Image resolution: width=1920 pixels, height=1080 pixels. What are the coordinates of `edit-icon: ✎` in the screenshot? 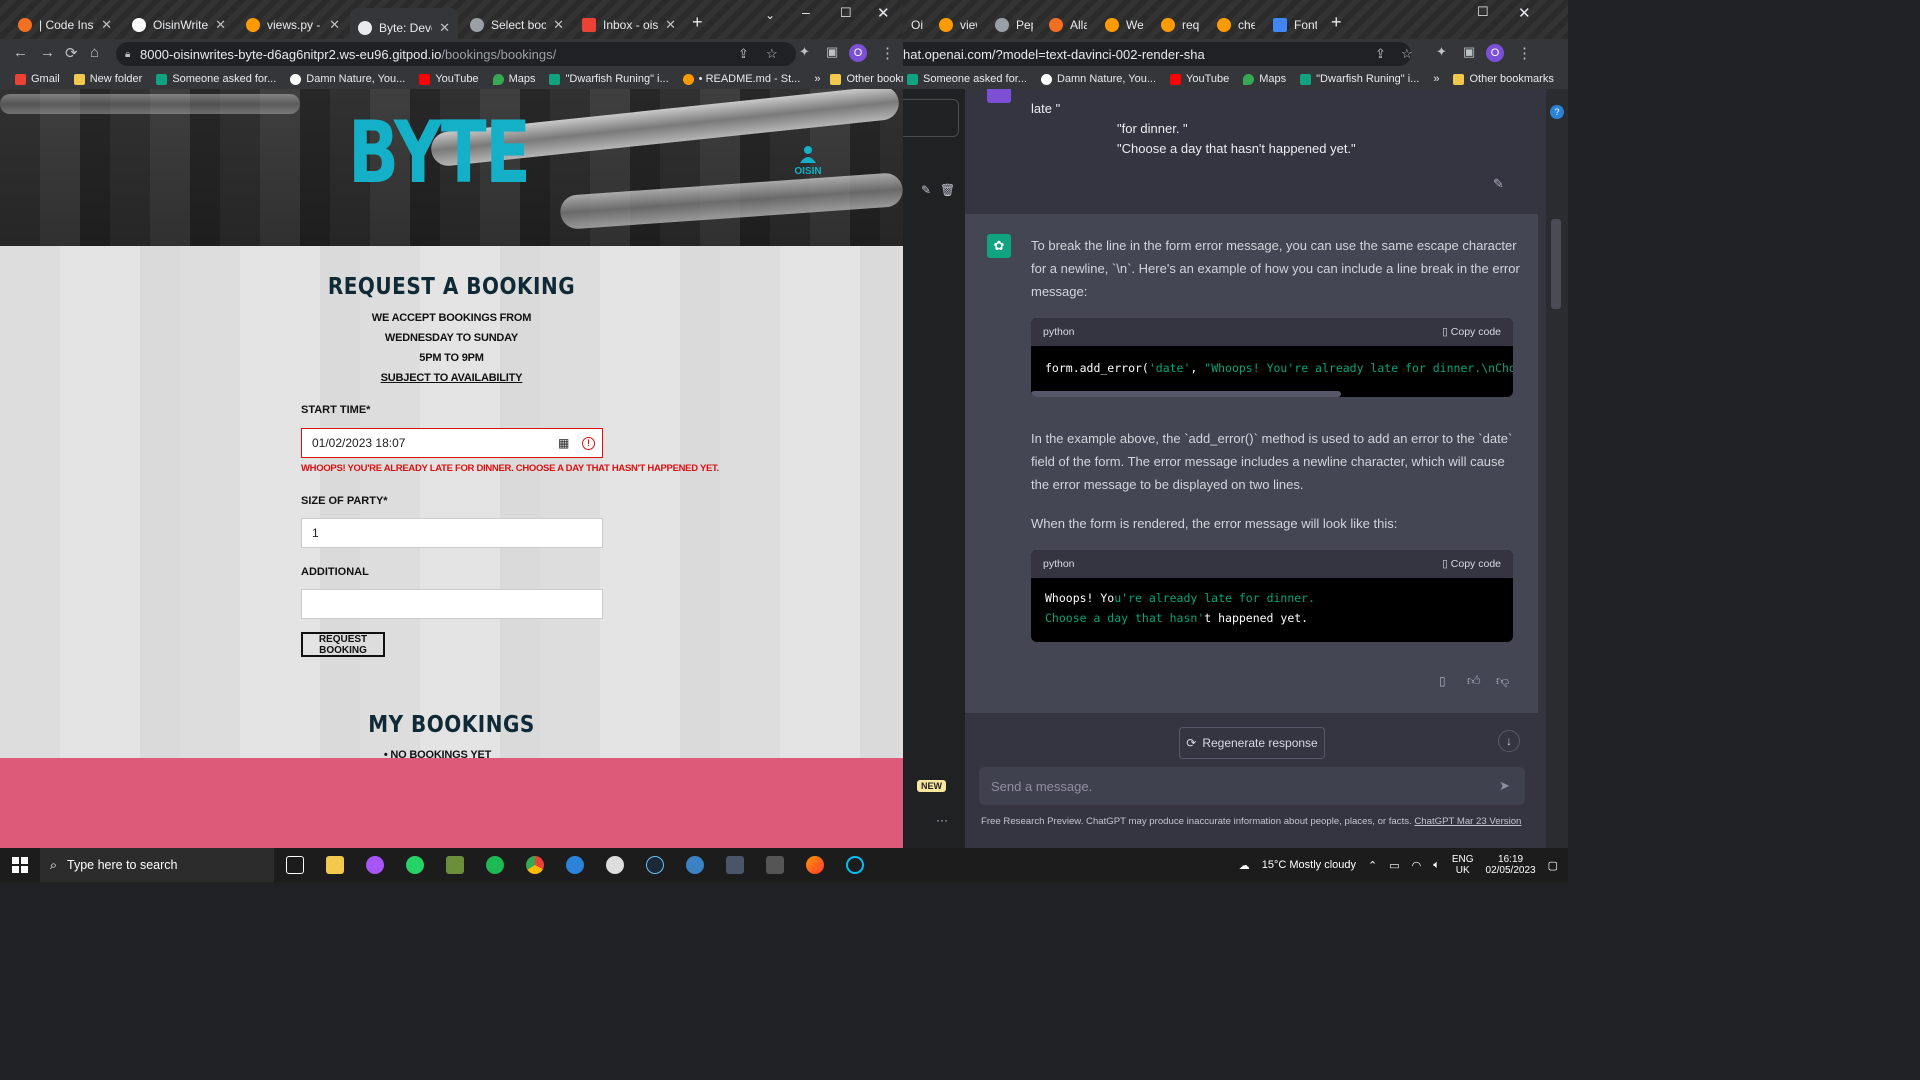 It's located at (926, 190).